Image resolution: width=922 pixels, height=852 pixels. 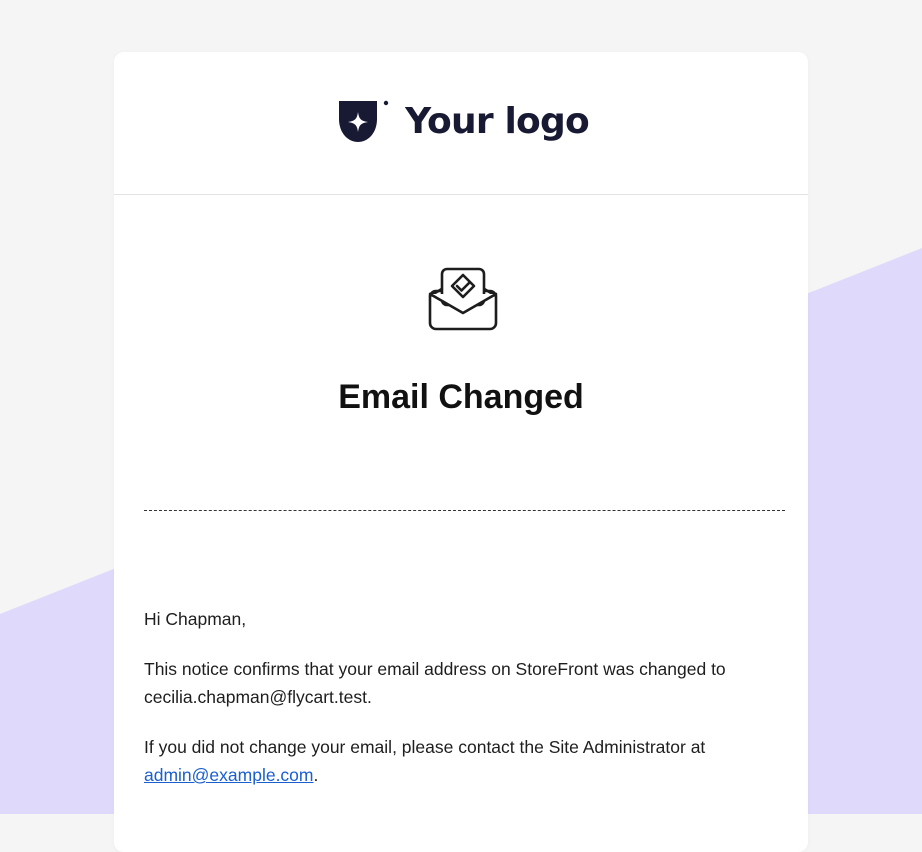 What do you see at coordinates (464, 510) in the screenshot?
I see `dashed-divider` at bounding box center [464, 510].